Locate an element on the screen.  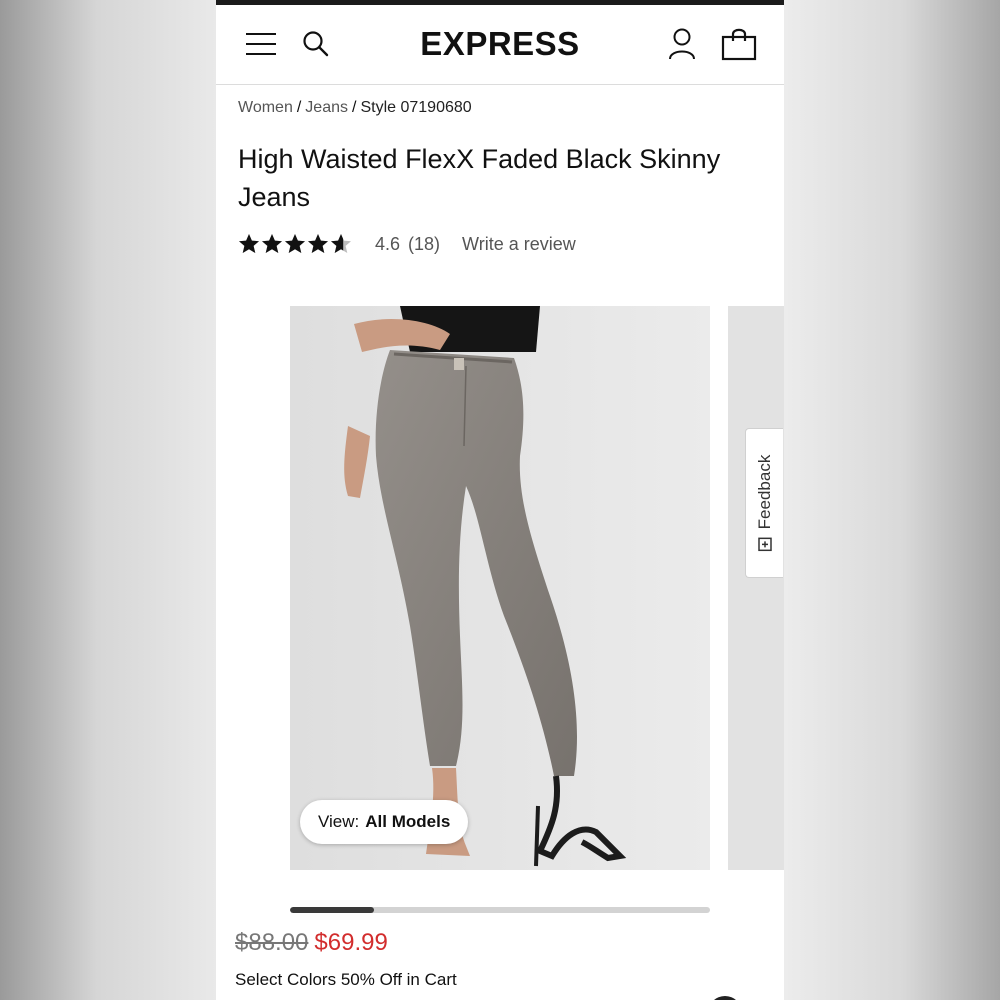
feedback-tab: Feedback is located at coordinates (764, 503).